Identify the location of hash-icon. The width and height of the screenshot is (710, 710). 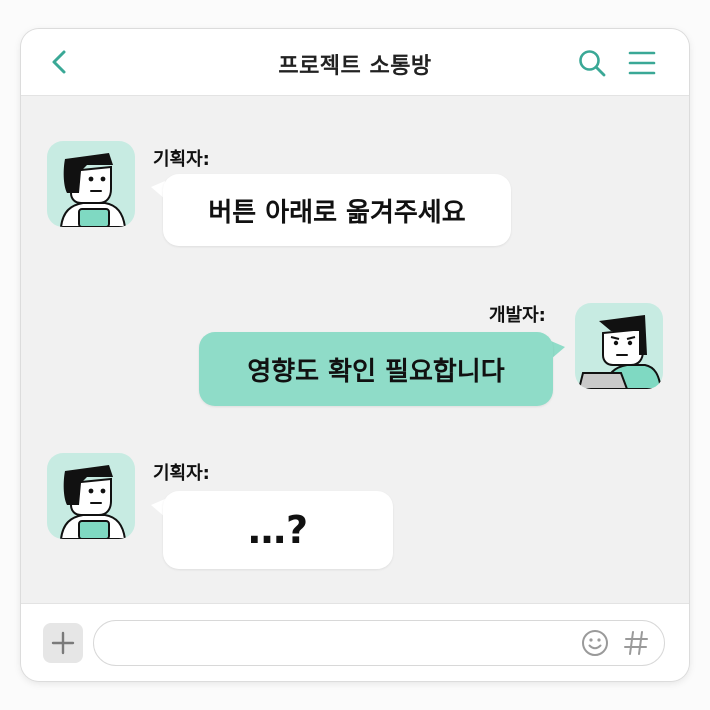
(636, 643).